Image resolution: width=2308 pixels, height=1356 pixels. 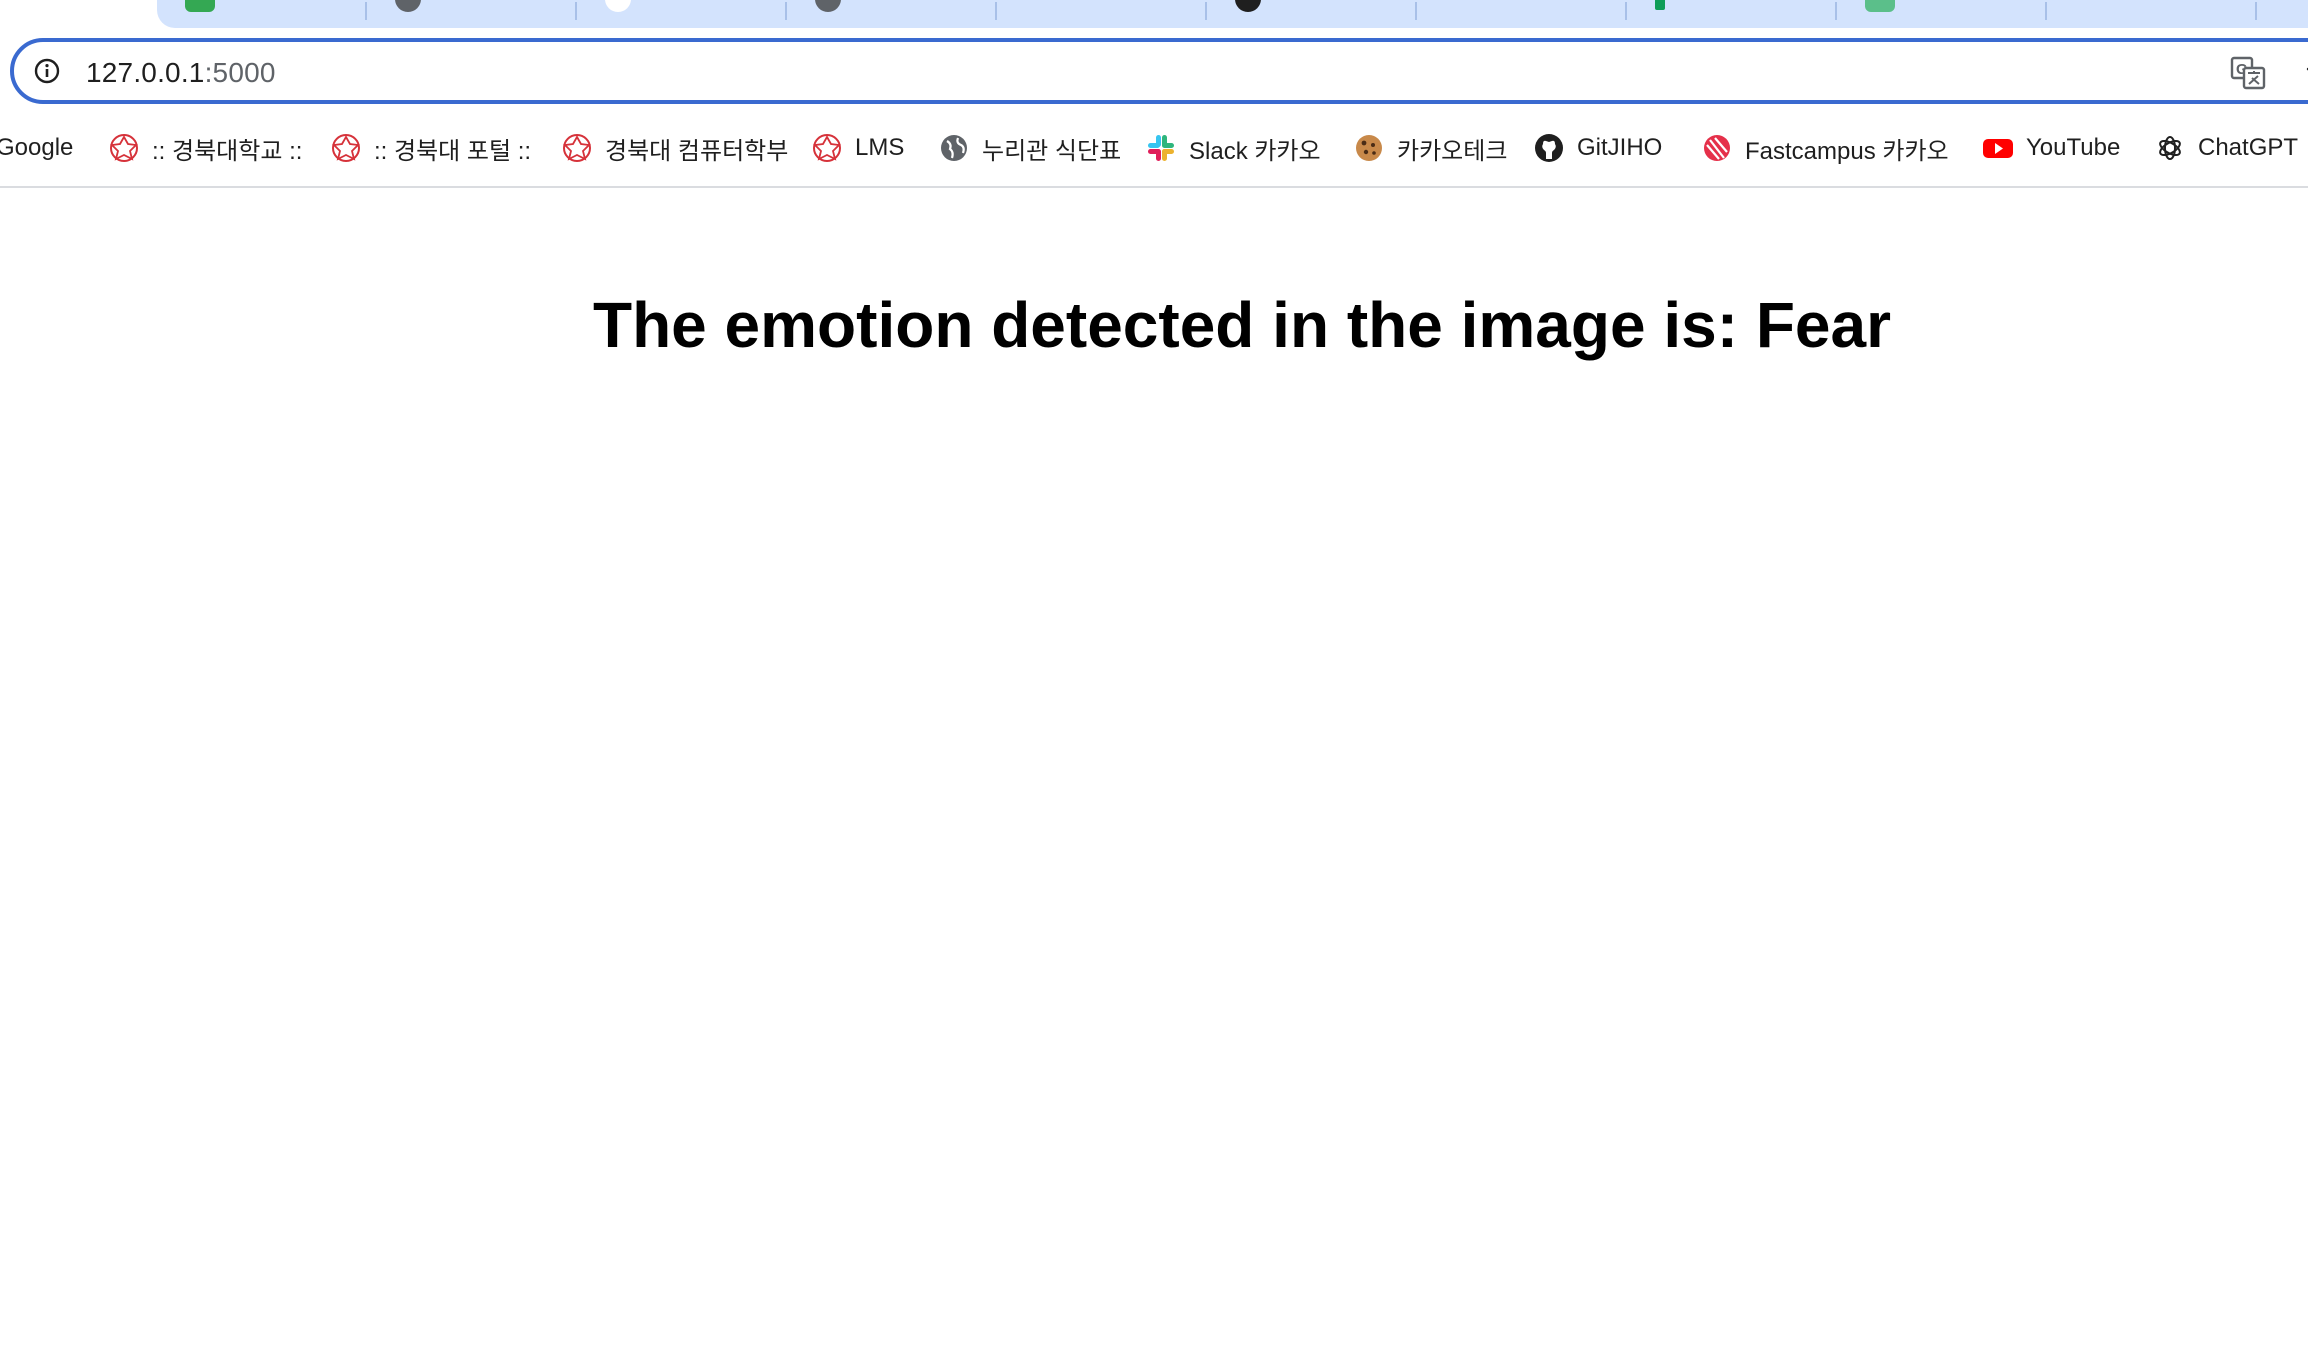 I want to click on github-favicon-icon, so click(x=1248, y=6).